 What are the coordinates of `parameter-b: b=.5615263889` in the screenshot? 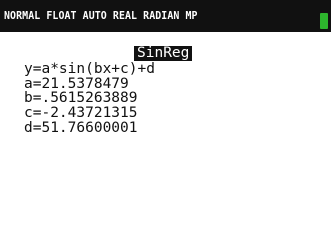 It's located at (81, 98).